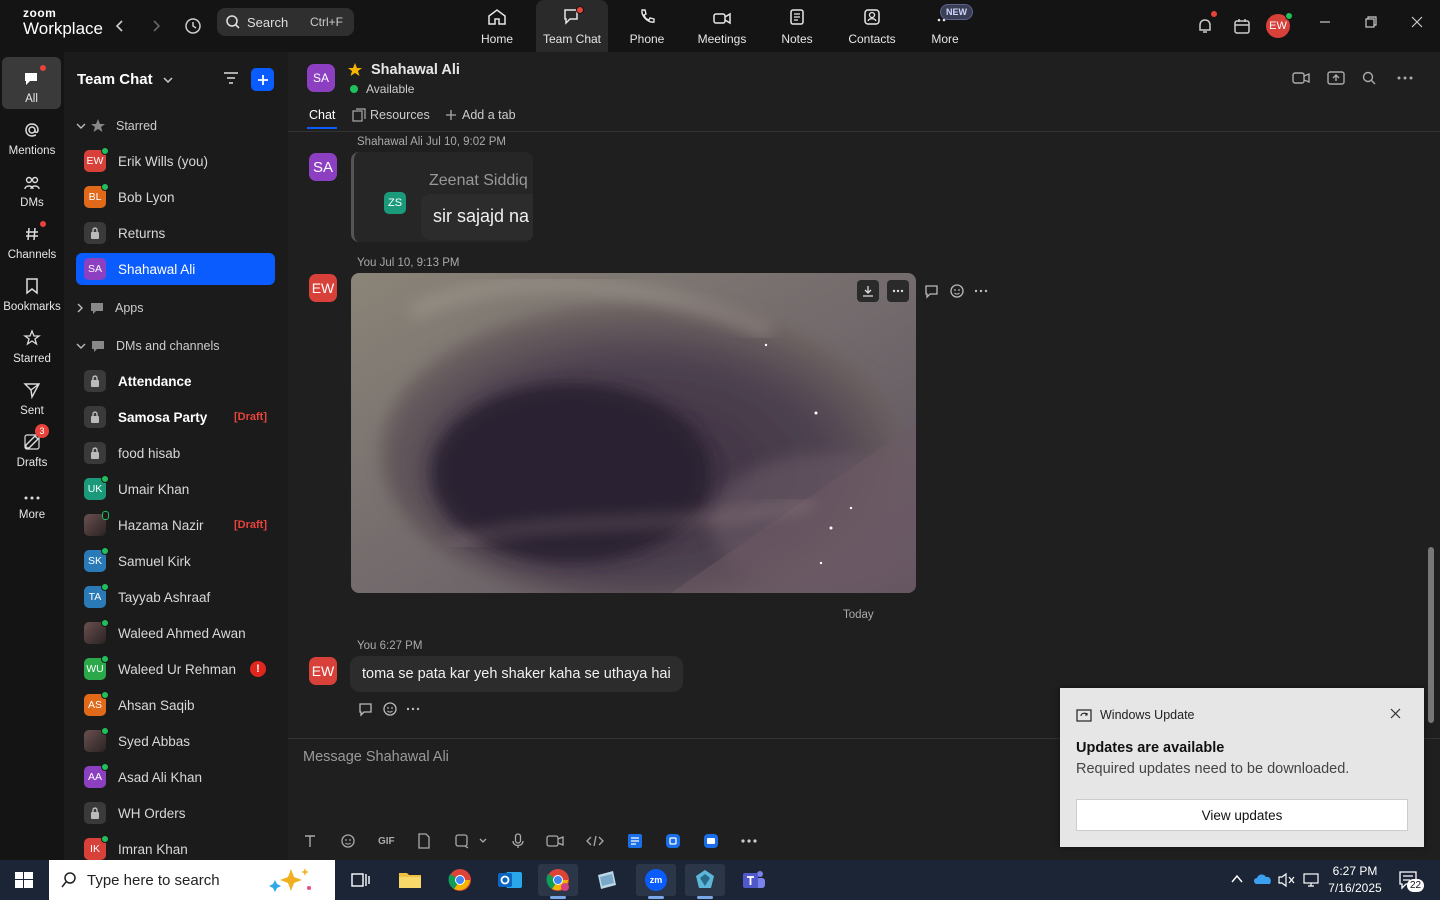 This screenshot has width=1440, height=900. What do you see at coordinates (647, 26) in the screenshot?
I see `tab-phone: Phone` at bounding box center [647, 26].